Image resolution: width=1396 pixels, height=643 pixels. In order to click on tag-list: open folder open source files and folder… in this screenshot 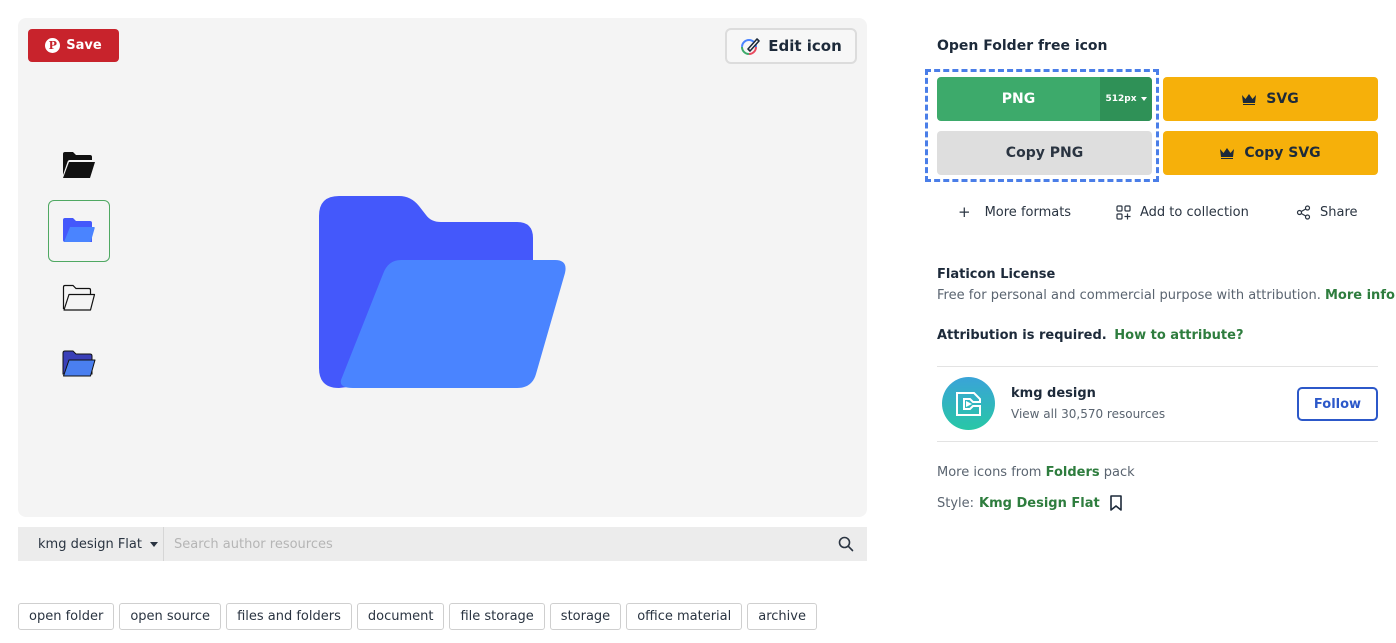, I will do `click(417, 616)`.